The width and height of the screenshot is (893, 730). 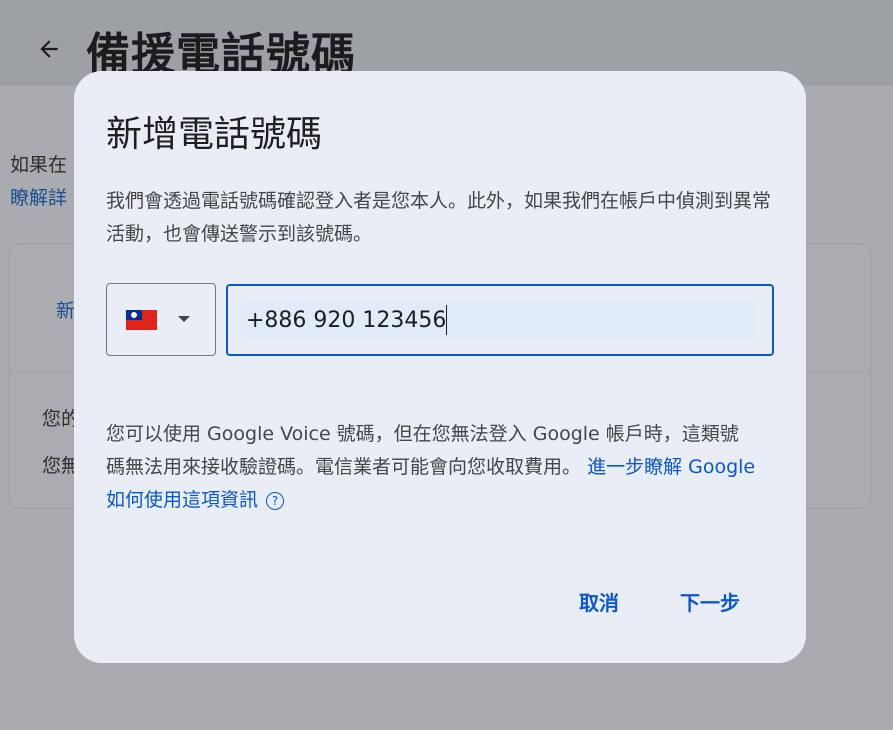 I want to click on caret-down-icon, so click(x=184, y=319).